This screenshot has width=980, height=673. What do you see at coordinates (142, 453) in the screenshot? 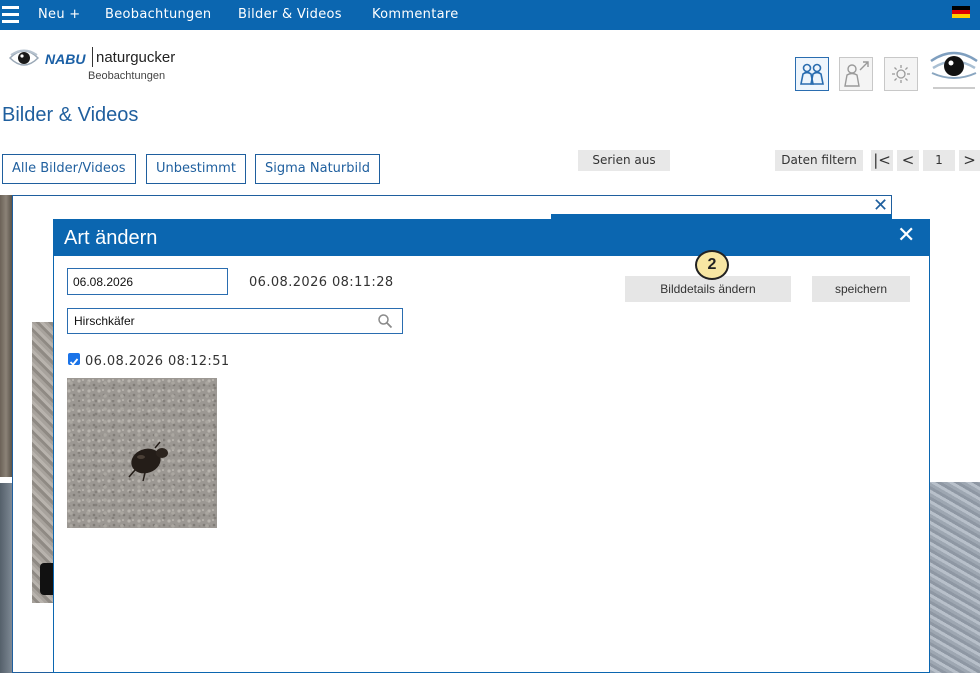
I see `beetle-photo-thumbnail` at bounding box center [142, 453].